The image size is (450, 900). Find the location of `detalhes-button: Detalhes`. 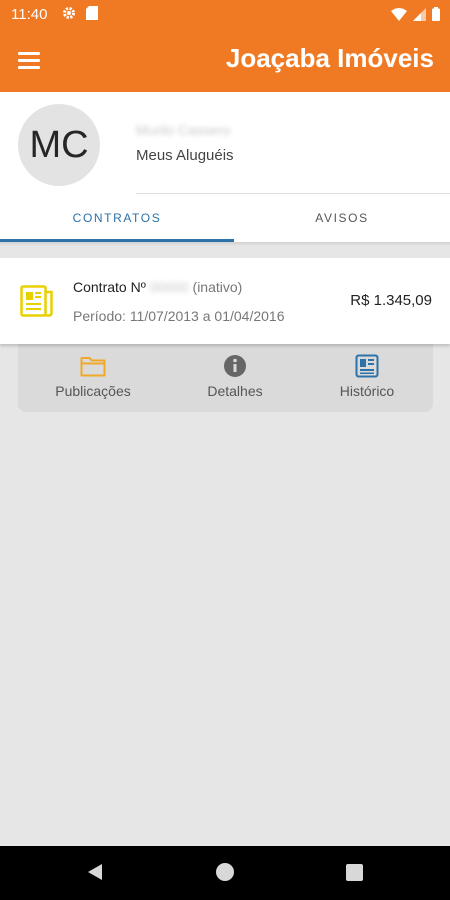

detalhes-button: Detalhes is located at coordinates (235, 376).